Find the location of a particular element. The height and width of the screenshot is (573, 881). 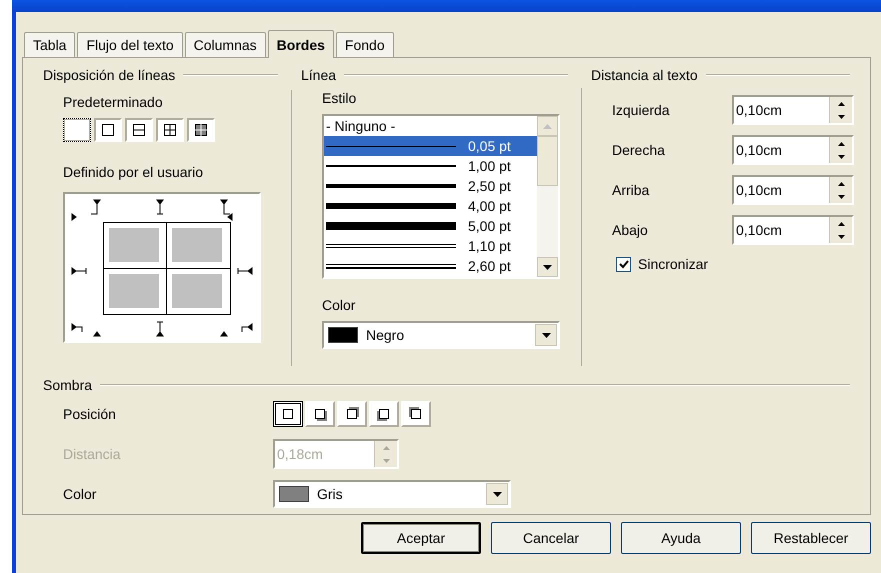

line-style-item: 1,10 pt is located at coordinates (430, 246).